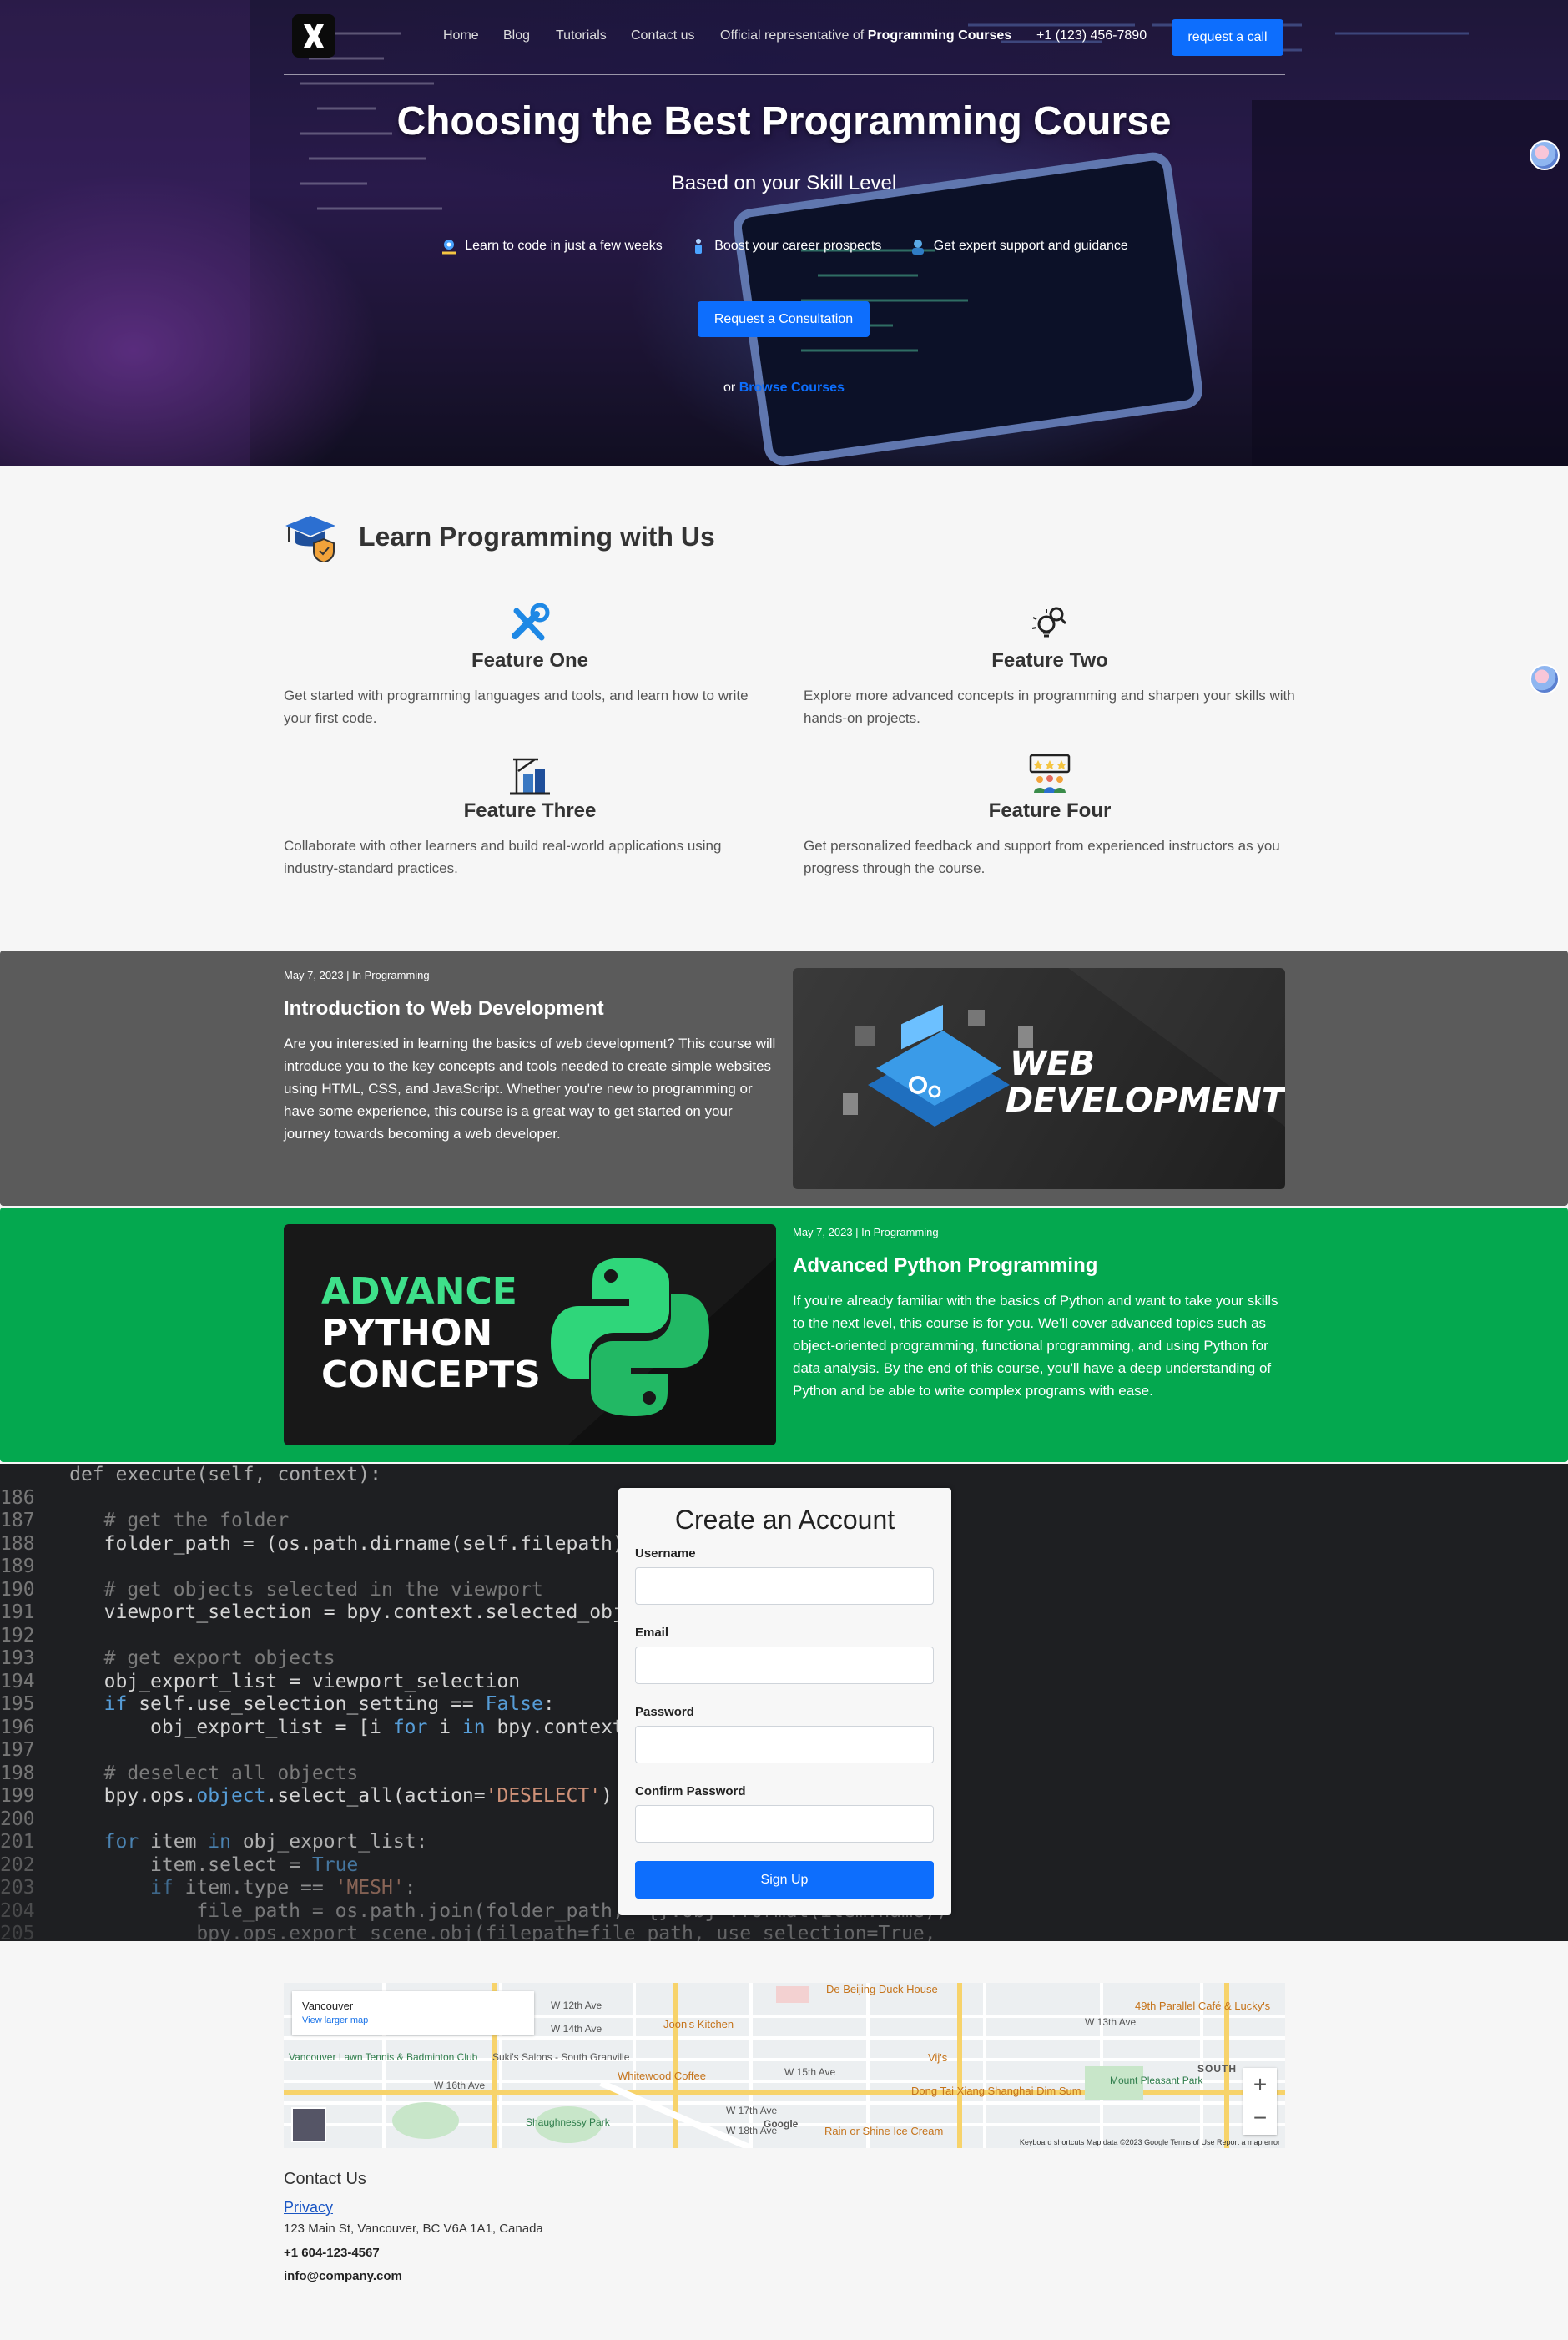 This screenshot has width=1568, height=2340. Describe the element at coordinates (781, 2124) in the screenshot. I see `google-logo: Google` at that location.